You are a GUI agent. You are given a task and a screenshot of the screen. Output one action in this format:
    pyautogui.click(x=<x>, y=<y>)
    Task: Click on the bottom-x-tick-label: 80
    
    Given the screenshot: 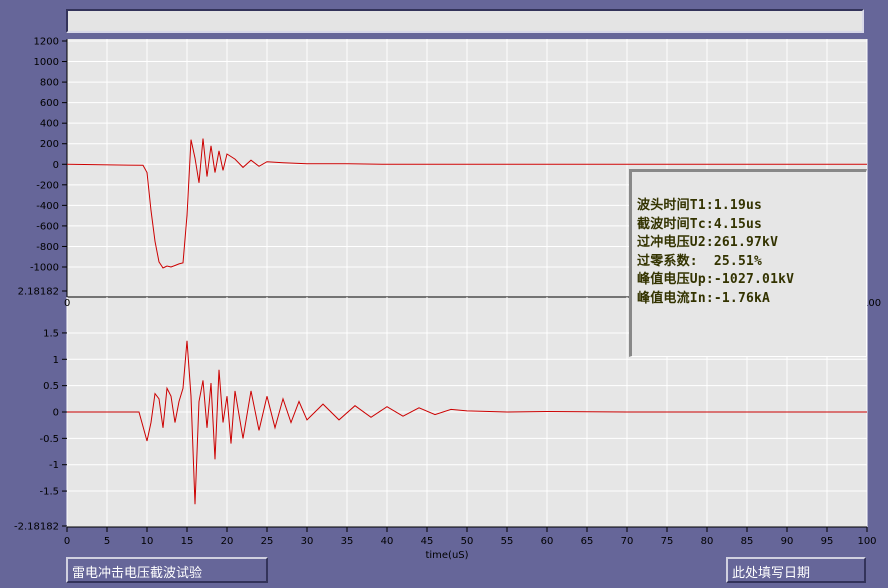 What is the action you would take?
    pyautogui.click(x=707, y=541)
    